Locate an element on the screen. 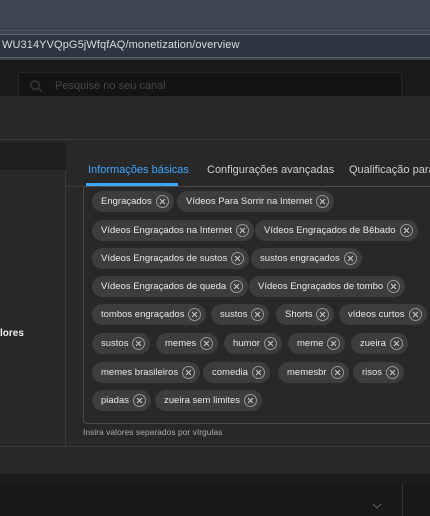 The width and height of the screenshot is (430, 516). tag-chip: meme is located at coordinates (317, 343).